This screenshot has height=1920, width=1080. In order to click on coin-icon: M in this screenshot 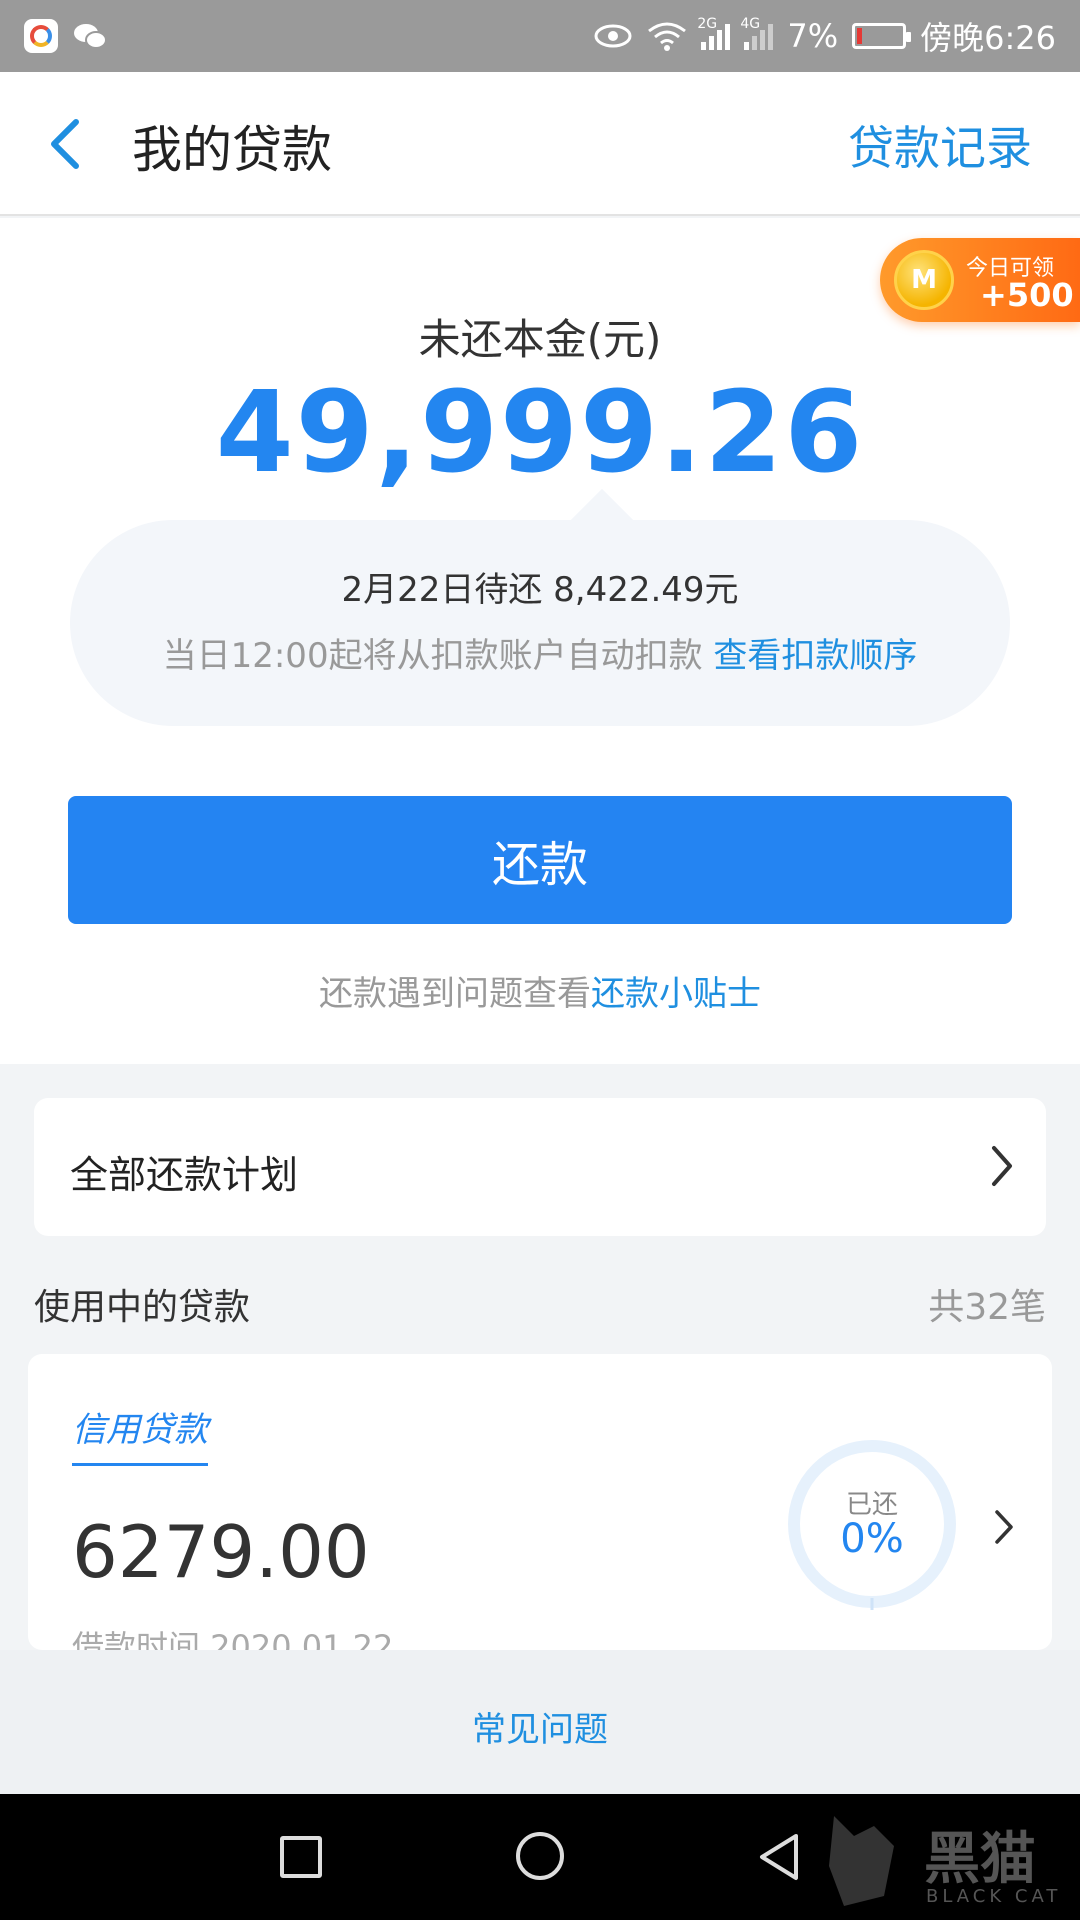, I will do `click(924, 280)`.